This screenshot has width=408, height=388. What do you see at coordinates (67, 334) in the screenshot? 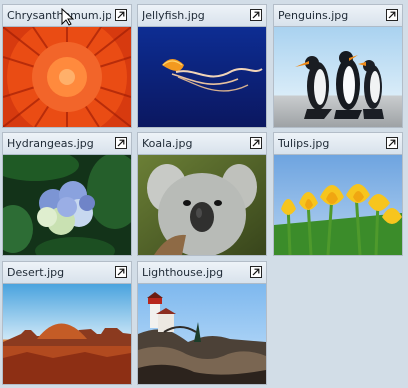
I see `desert-thumbnail` at bounding box center [67, 334].